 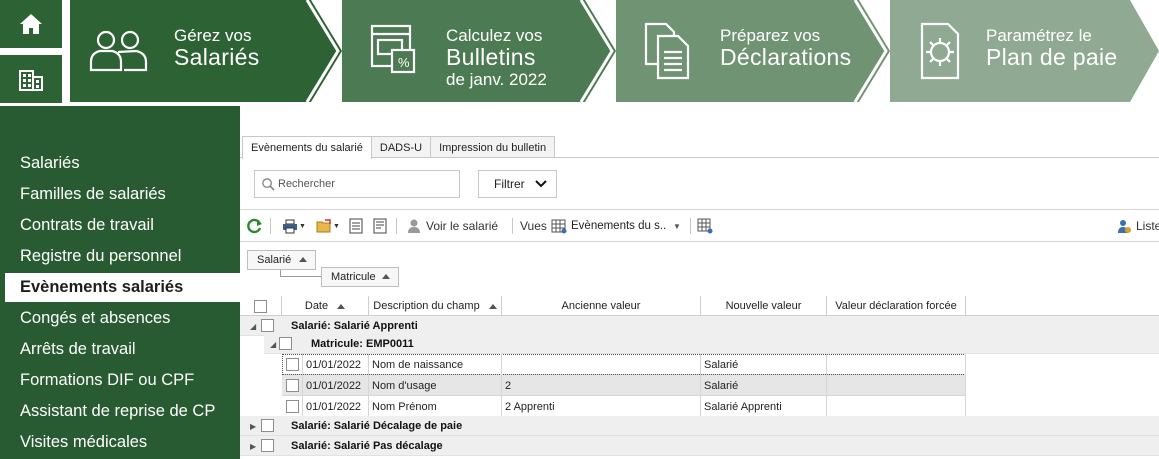 I want to click on users-icon, so click(x=118, y=51).